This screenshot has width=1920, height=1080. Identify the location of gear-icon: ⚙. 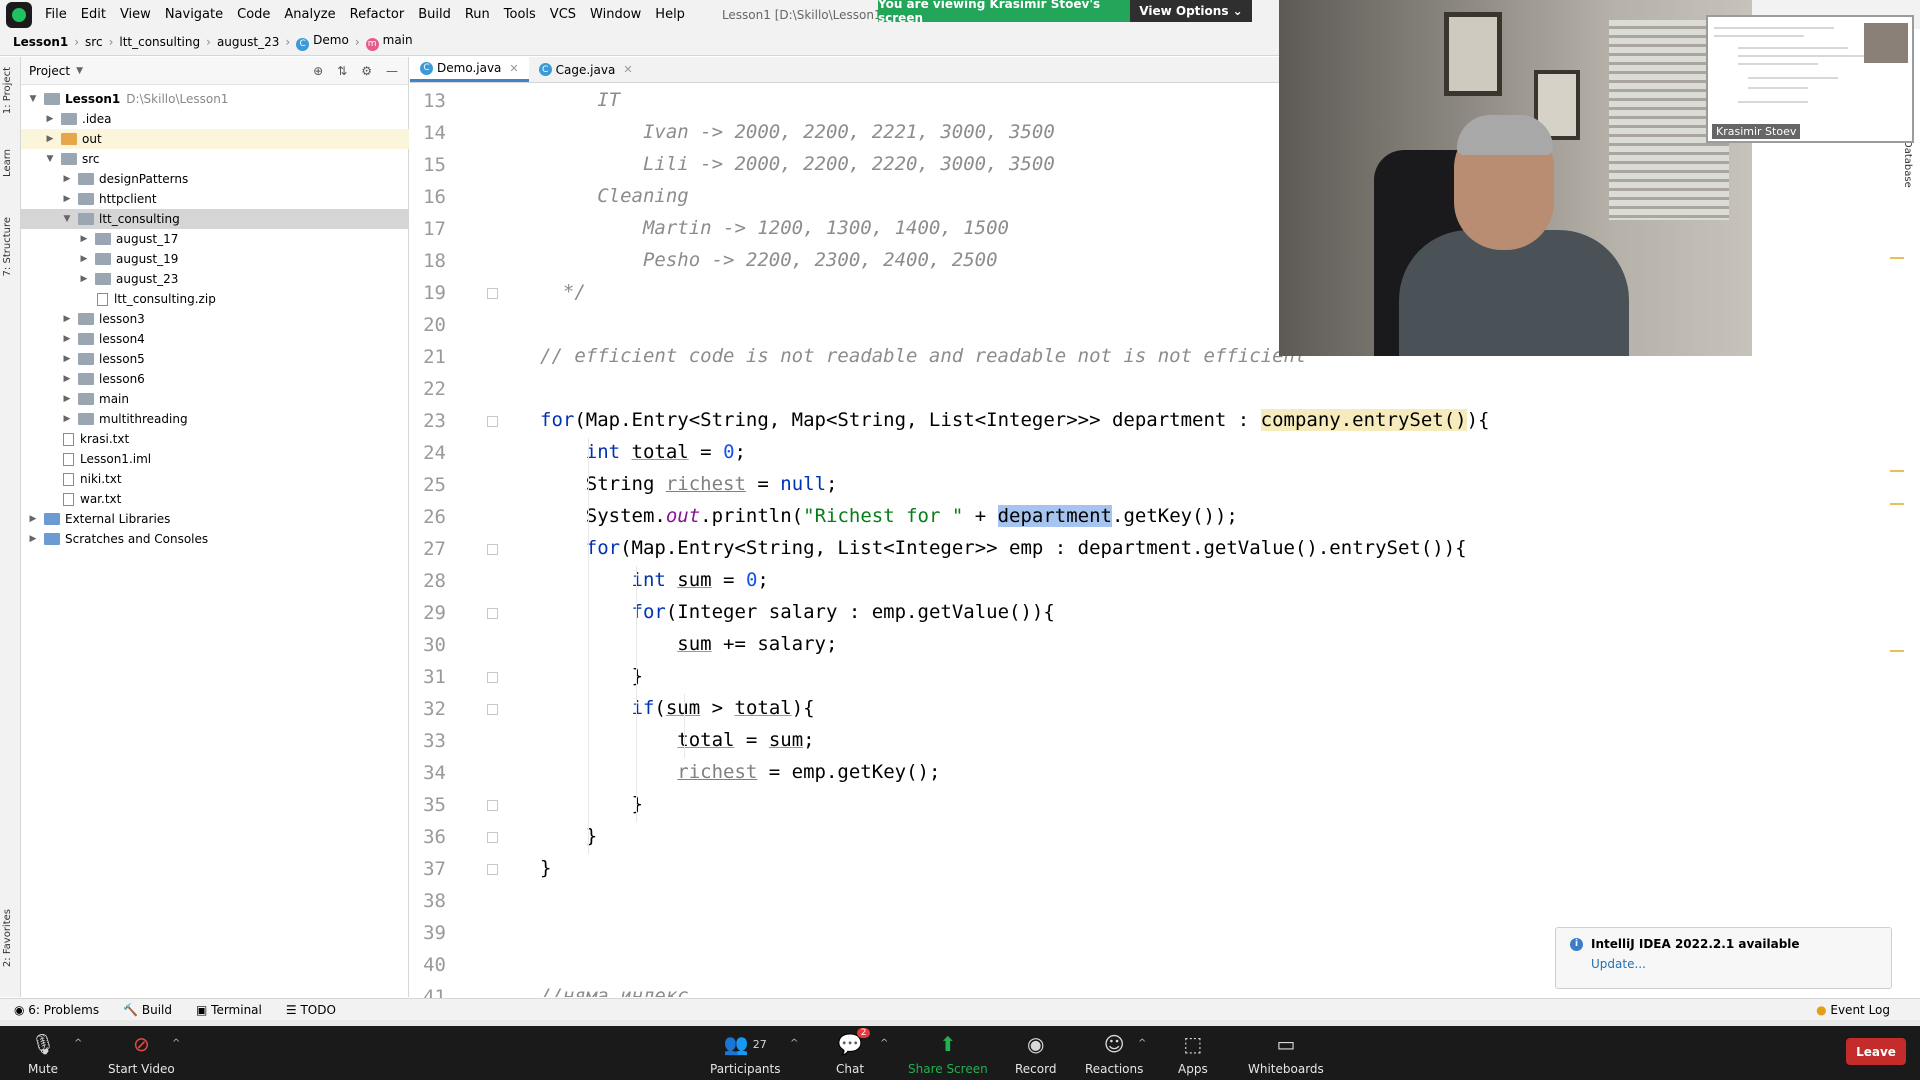
(366, 71).